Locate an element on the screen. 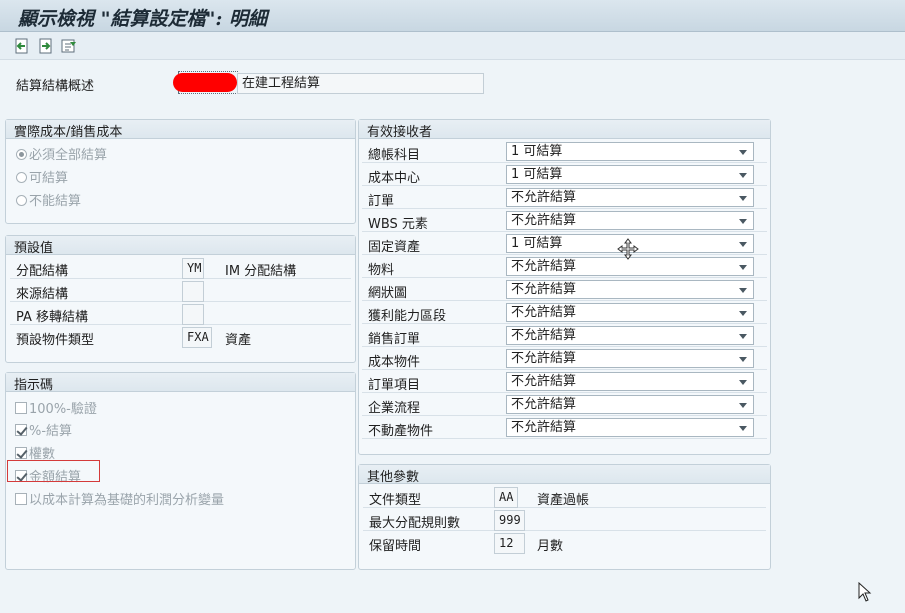  document-type-field: AA is located at coordinates (506, 497).